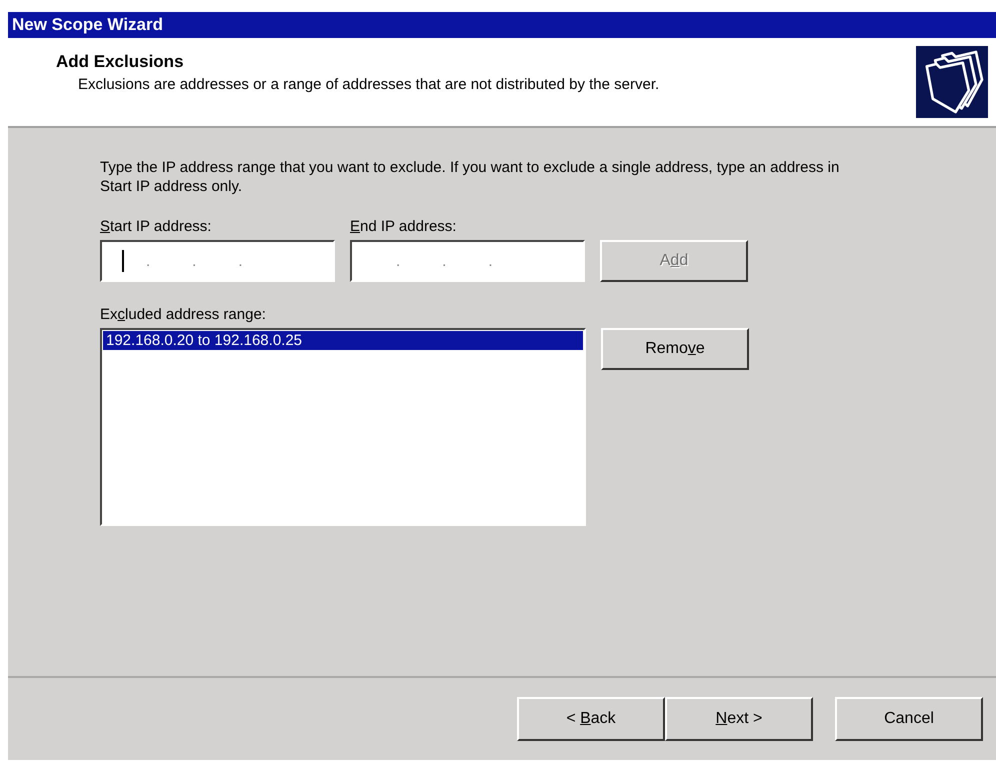 The width and height of the screenshot is (996, 769). What do you see at coordinates (343, 427) in the screenshot?
I see `excluded-range-list: 192.168.0.20 to 192.168.0.25` at bounding box center [343, 427].